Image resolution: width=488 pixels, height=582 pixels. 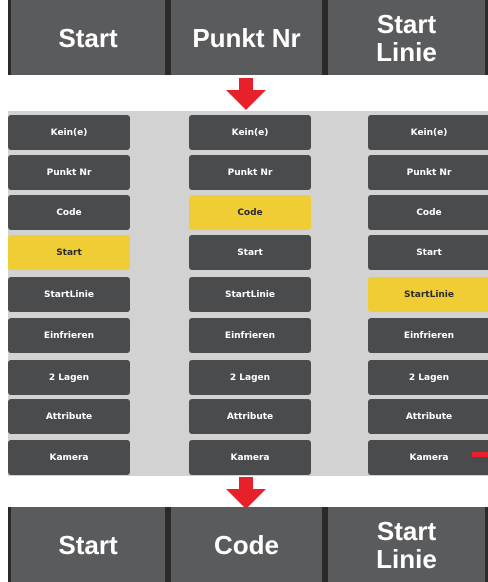 I want to click on bottom-softkey-bar: Start Code Start Linie, so click(x=248, y=544).